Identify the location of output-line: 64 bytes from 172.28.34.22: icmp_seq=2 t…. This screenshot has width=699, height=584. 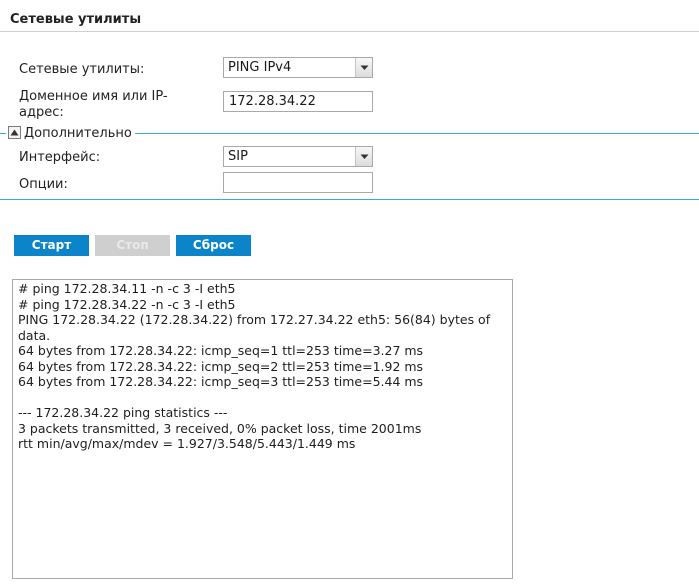
(221, 366).